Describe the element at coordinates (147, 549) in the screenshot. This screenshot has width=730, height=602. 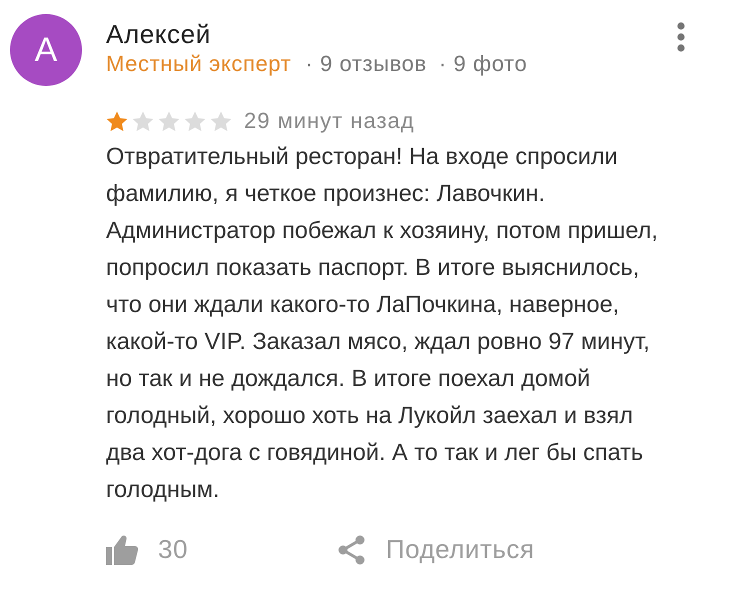
I see `like-button: 30` at that location.